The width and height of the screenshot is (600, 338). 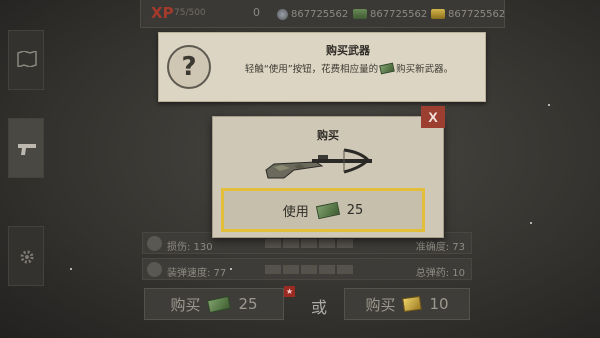 What do you see at coordinates (355, 210) in the screenshot?
I see `use-cost: 25` at bounding box center [355, 210].